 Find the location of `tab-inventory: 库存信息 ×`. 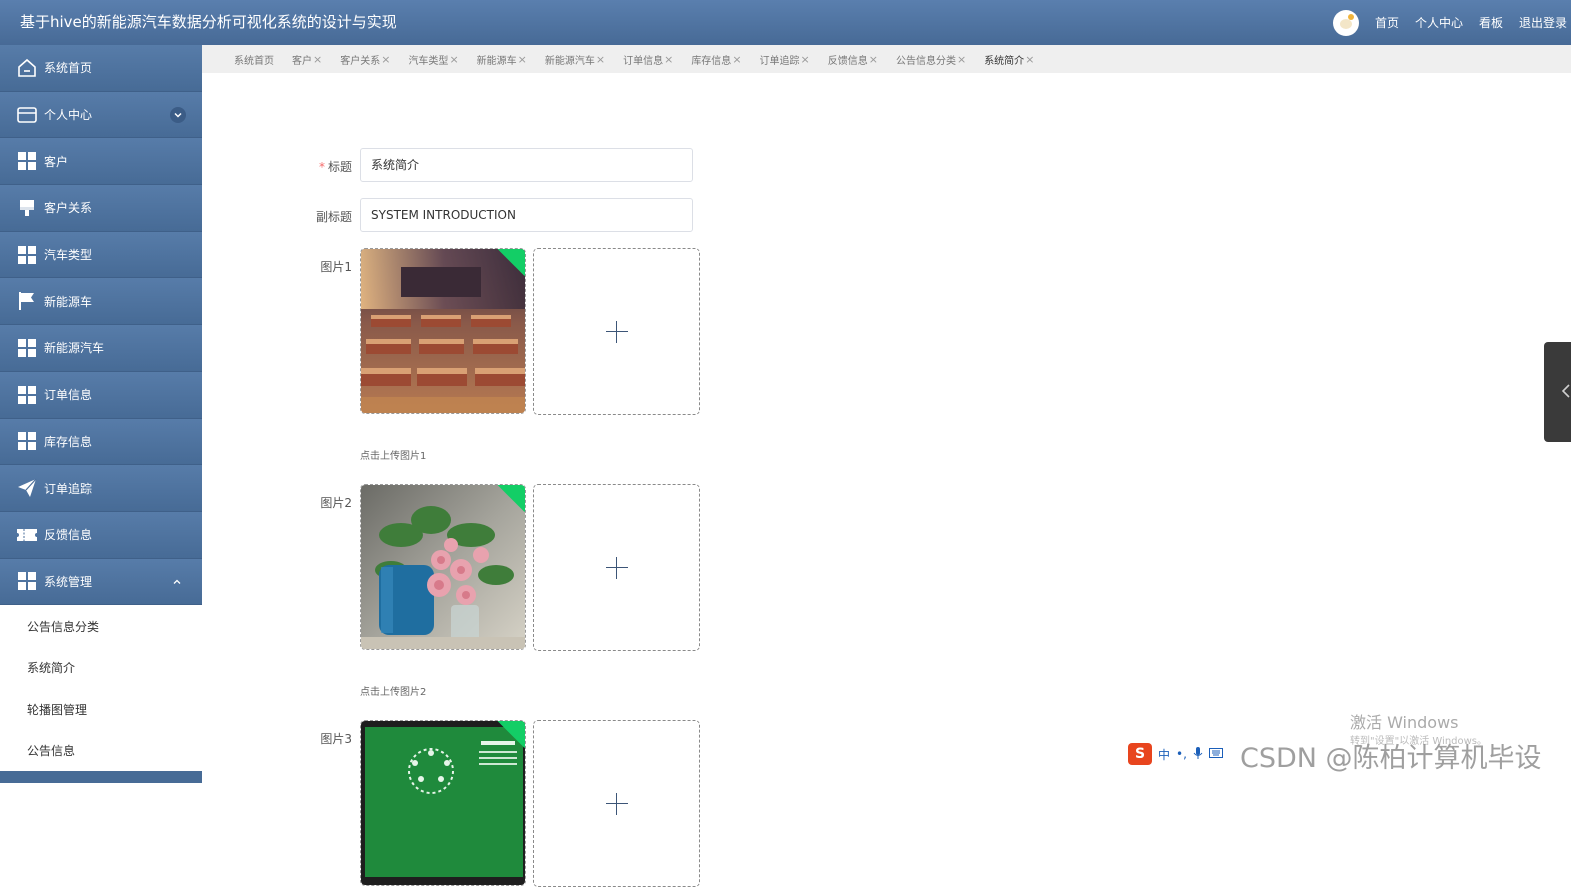

tab-inventory: 库存信息 × is located at coordinates (716, 59).